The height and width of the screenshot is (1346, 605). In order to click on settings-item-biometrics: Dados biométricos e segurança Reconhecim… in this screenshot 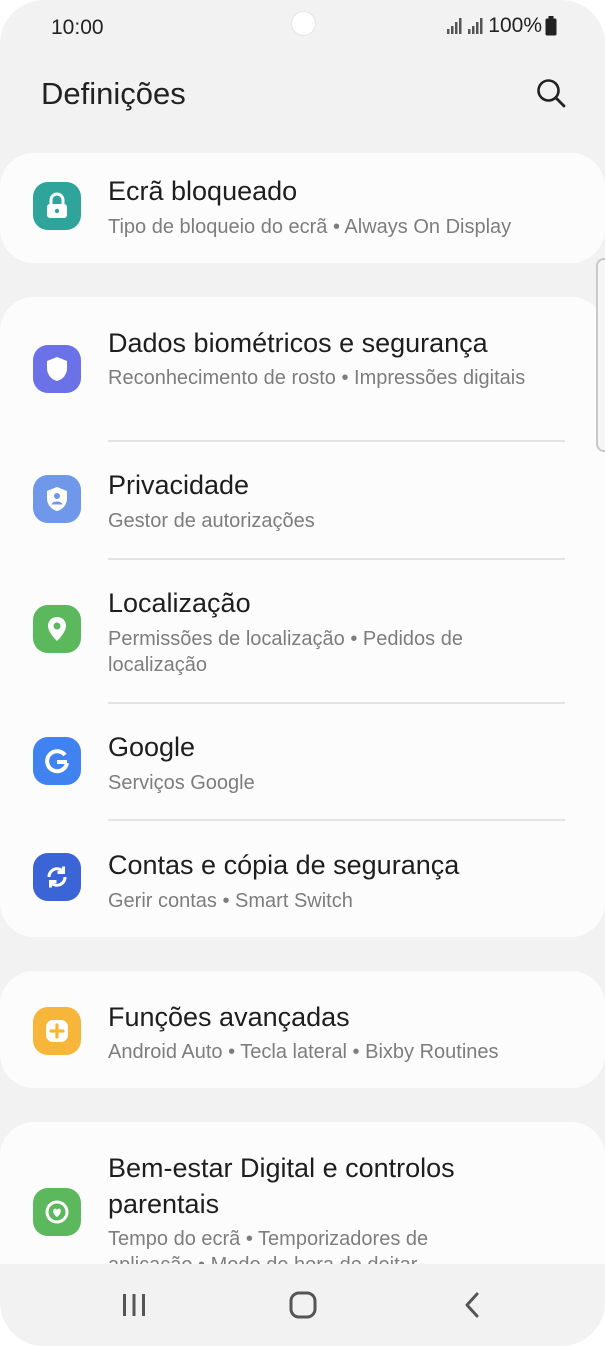, I will do `click(302, 369)`.